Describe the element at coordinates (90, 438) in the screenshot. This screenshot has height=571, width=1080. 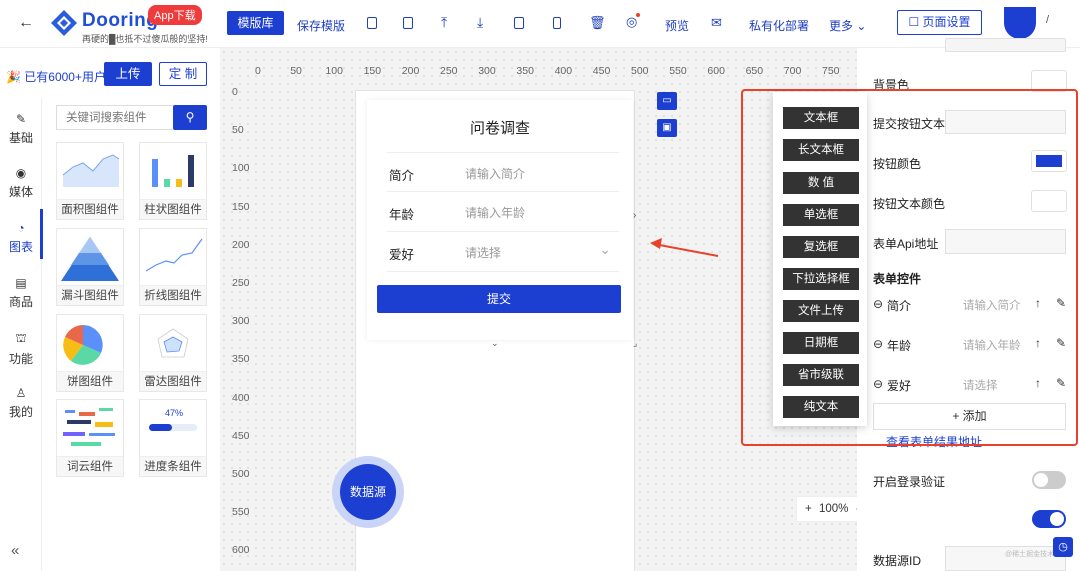
I see `word-cloud-component: 词云组件` at that location.